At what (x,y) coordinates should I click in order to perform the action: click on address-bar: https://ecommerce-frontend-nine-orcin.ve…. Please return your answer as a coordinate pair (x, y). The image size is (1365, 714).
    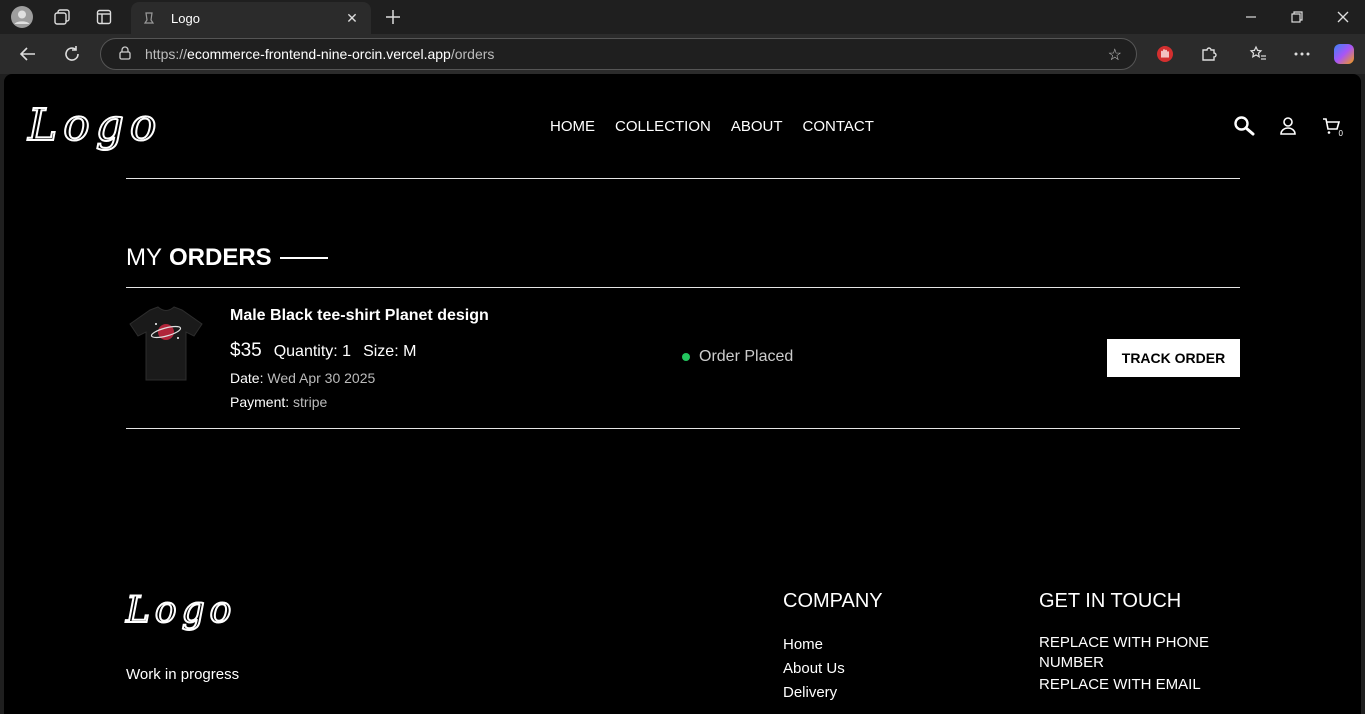
    Looking at the image, I should click on (618, 54).